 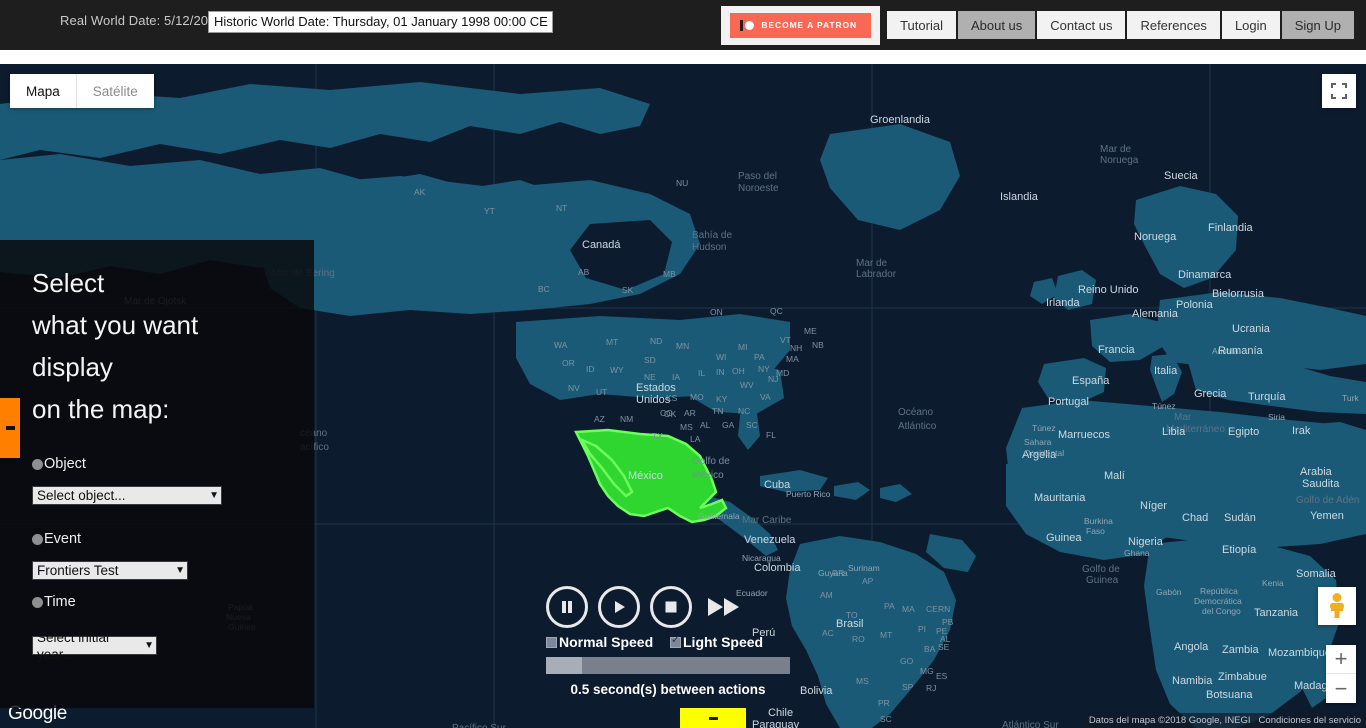 What do you see at coordinates (1239, 550) in the screenshot?
I see `svg-text: Etiopía` at bounding box center [1239, 550].